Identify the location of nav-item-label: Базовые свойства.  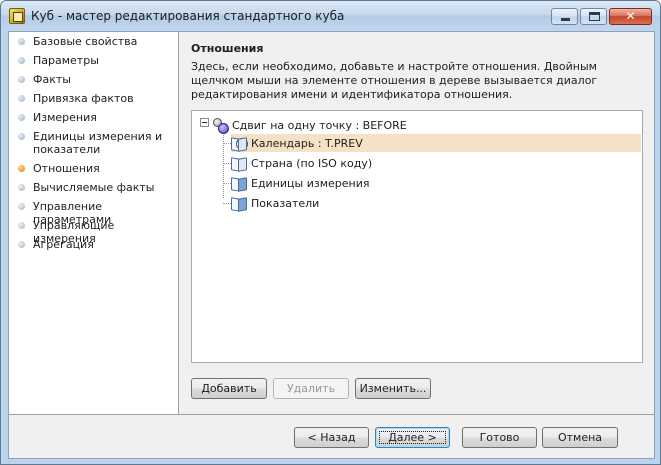
(85, 41).